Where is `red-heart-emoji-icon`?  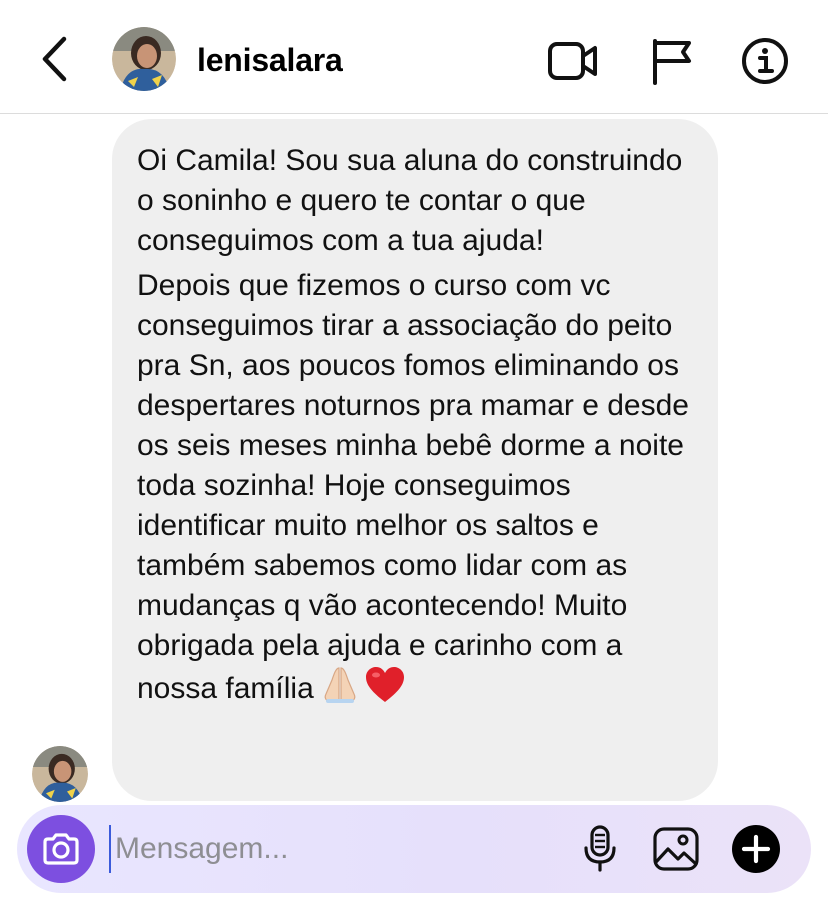 red-heart-emoji-icon is located at coordinates (384, 684).